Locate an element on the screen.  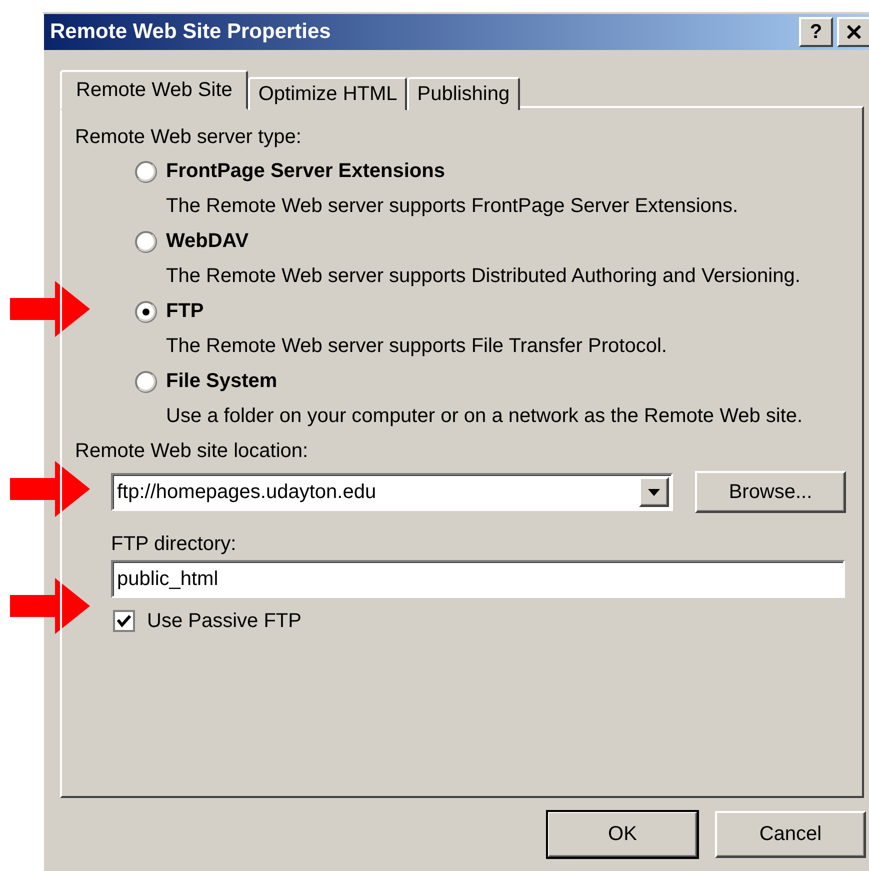
option-description: The Remote Web server supports File Transfer Protocol. is located at coordinates (416, 346).